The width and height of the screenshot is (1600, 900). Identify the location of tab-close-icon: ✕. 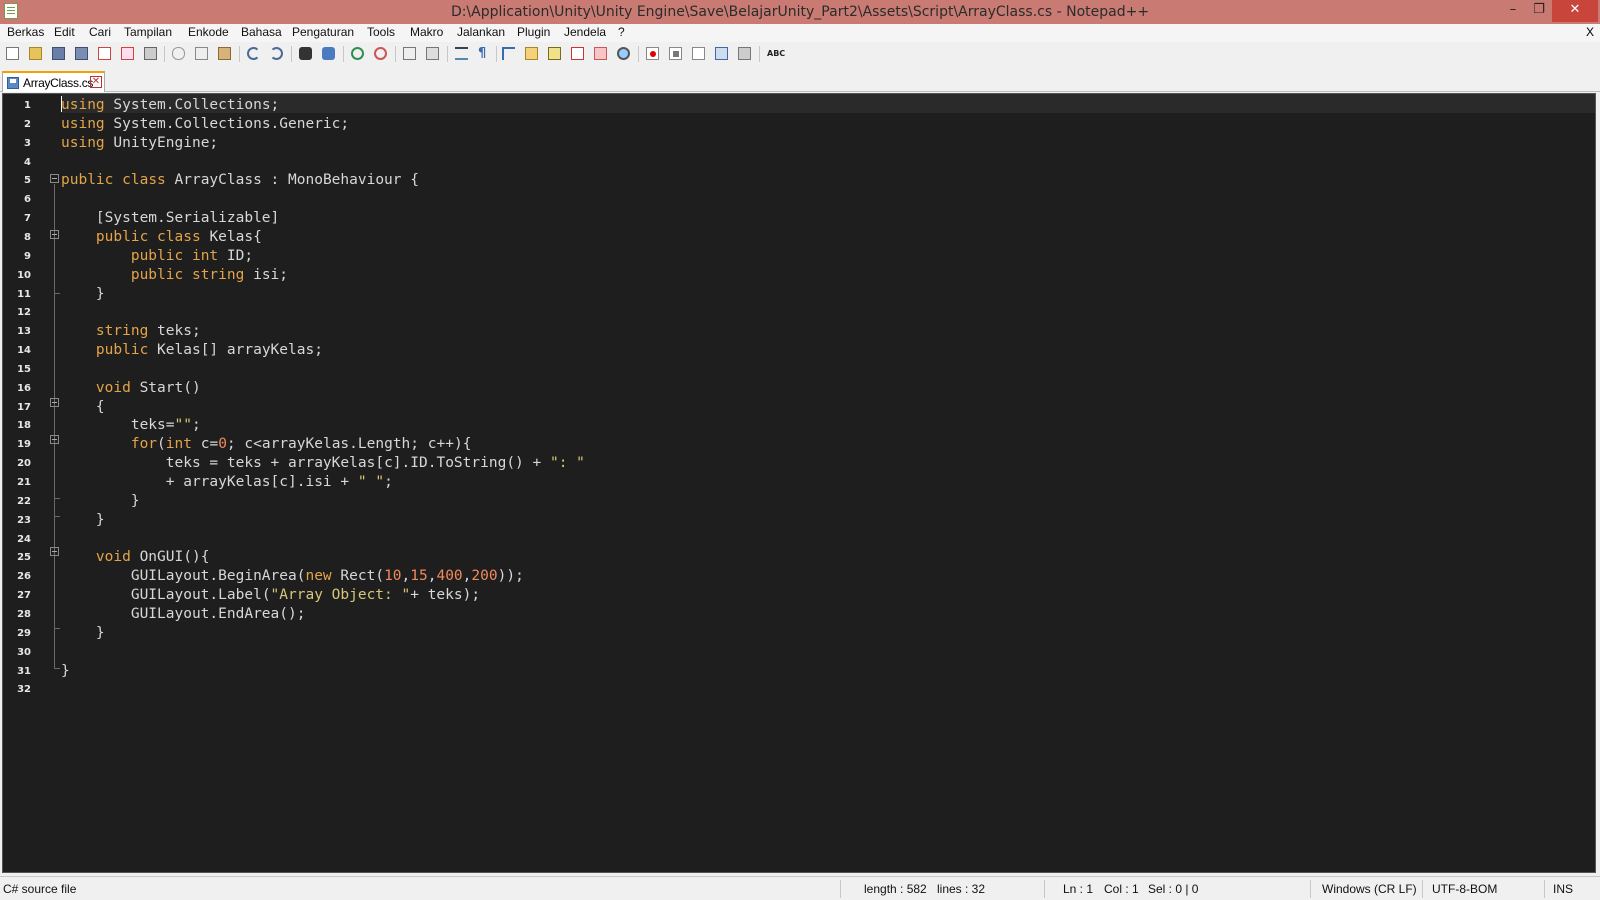
(96, 82).